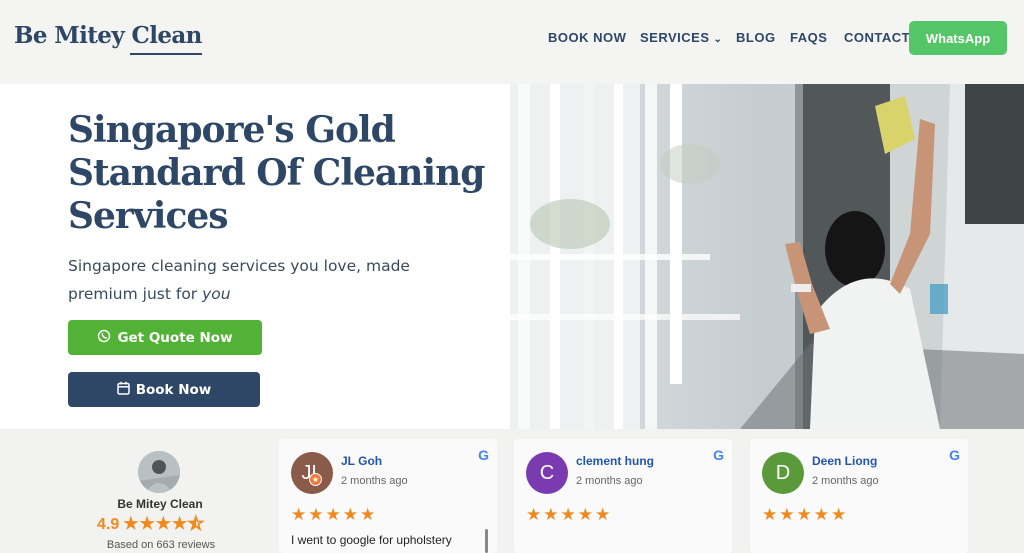 The height and width of the screenshot is (553, 1024). Describe the element at coordinates (159, 472) in the screenshot. I see `business-avatar` at that location.